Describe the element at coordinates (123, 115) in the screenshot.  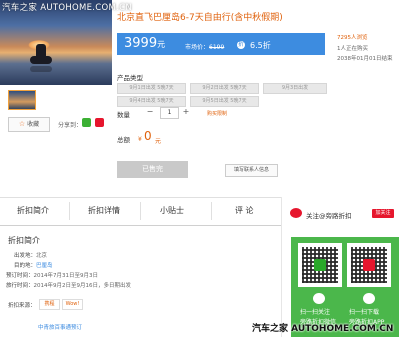
I see `quantity-label: 数量` at that location.